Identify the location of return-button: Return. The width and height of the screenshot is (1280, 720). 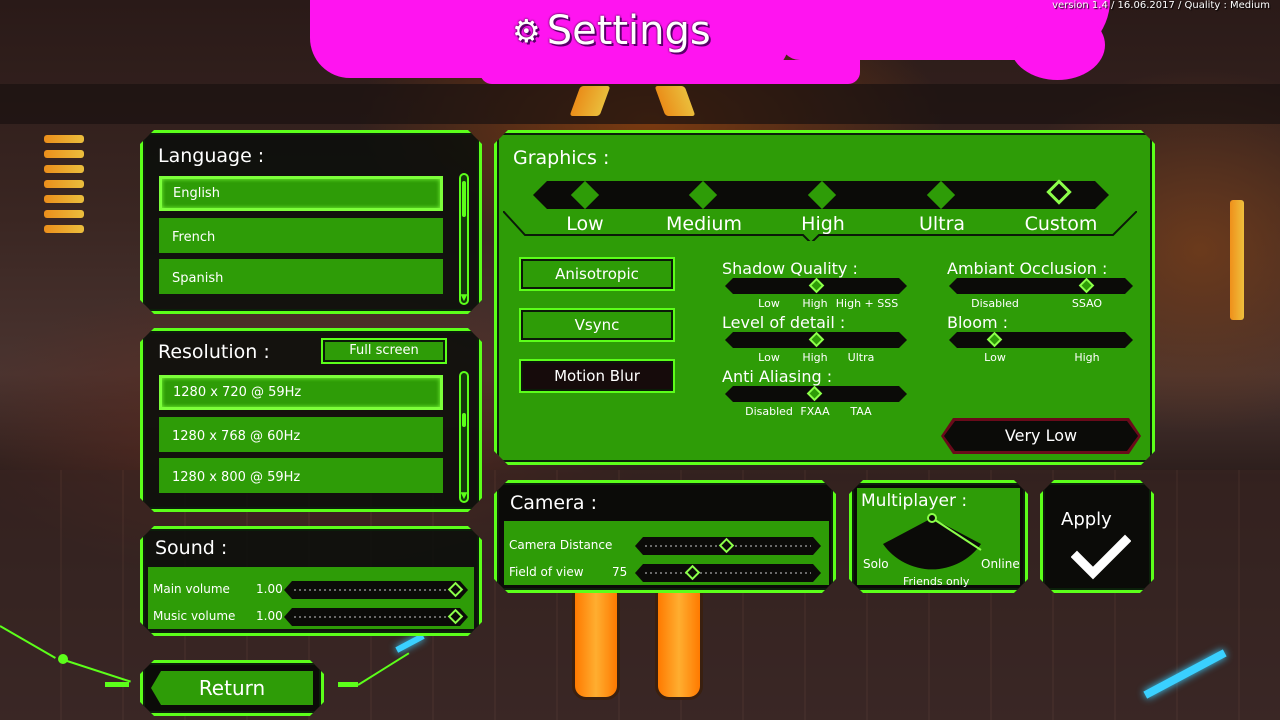
(232, 688).